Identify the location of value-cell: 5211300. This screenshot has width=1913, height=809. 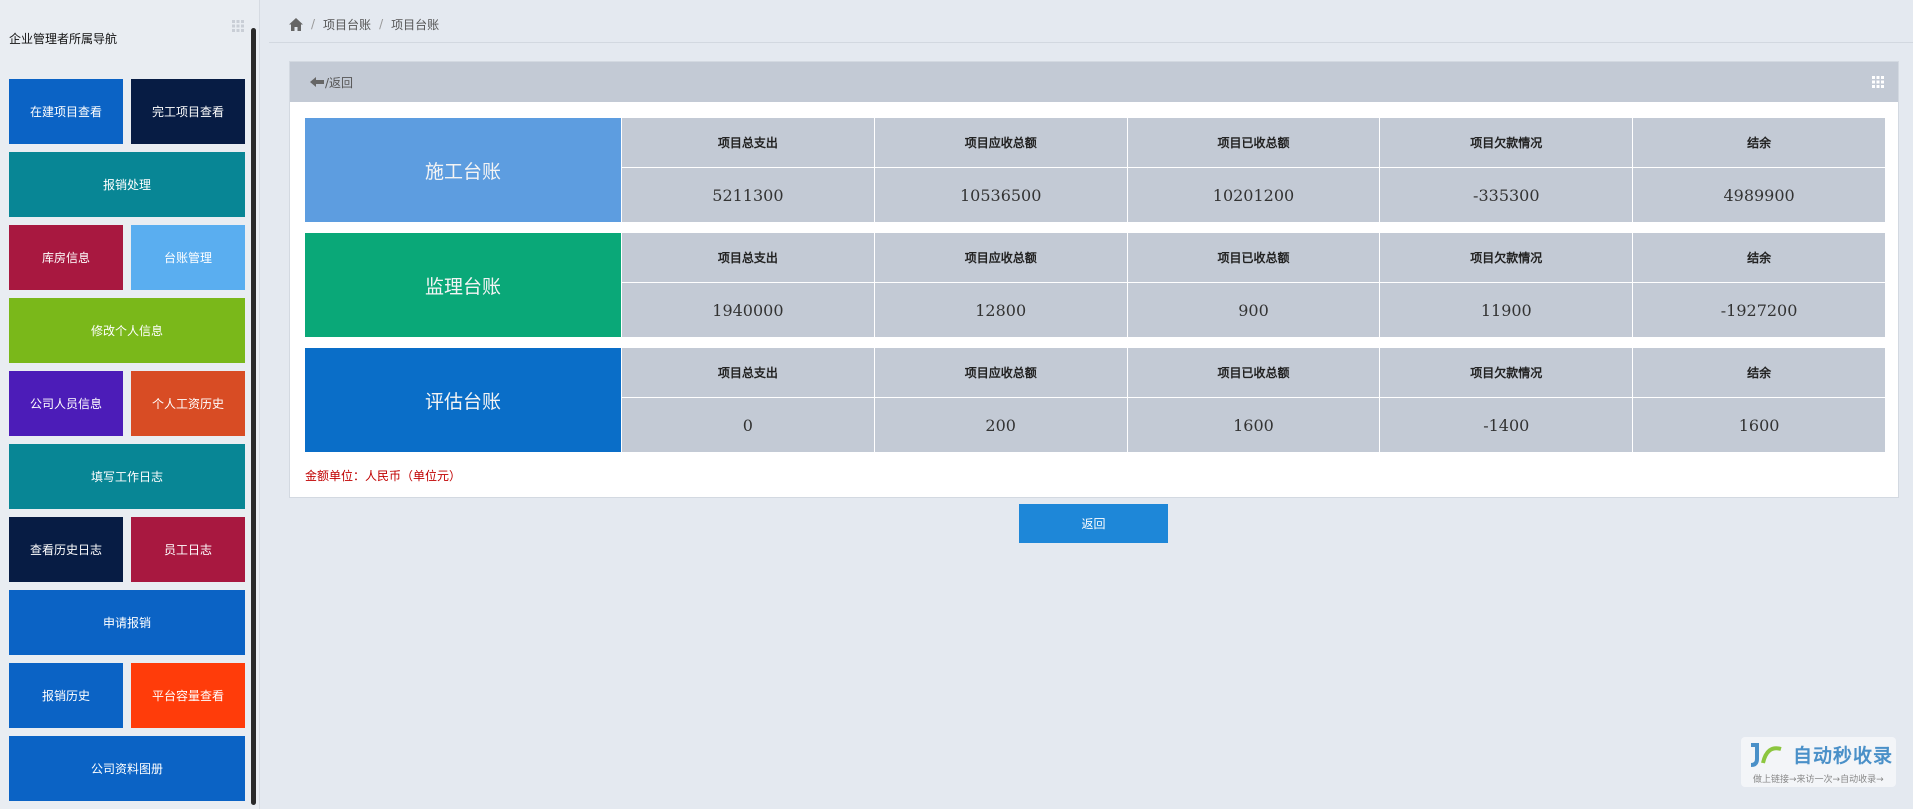
(747, 195).